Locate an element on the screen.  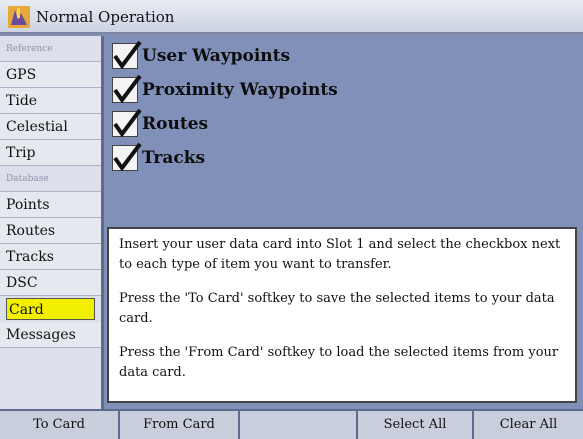
checkbox-label: Routes is located at coordinates (175, 124).